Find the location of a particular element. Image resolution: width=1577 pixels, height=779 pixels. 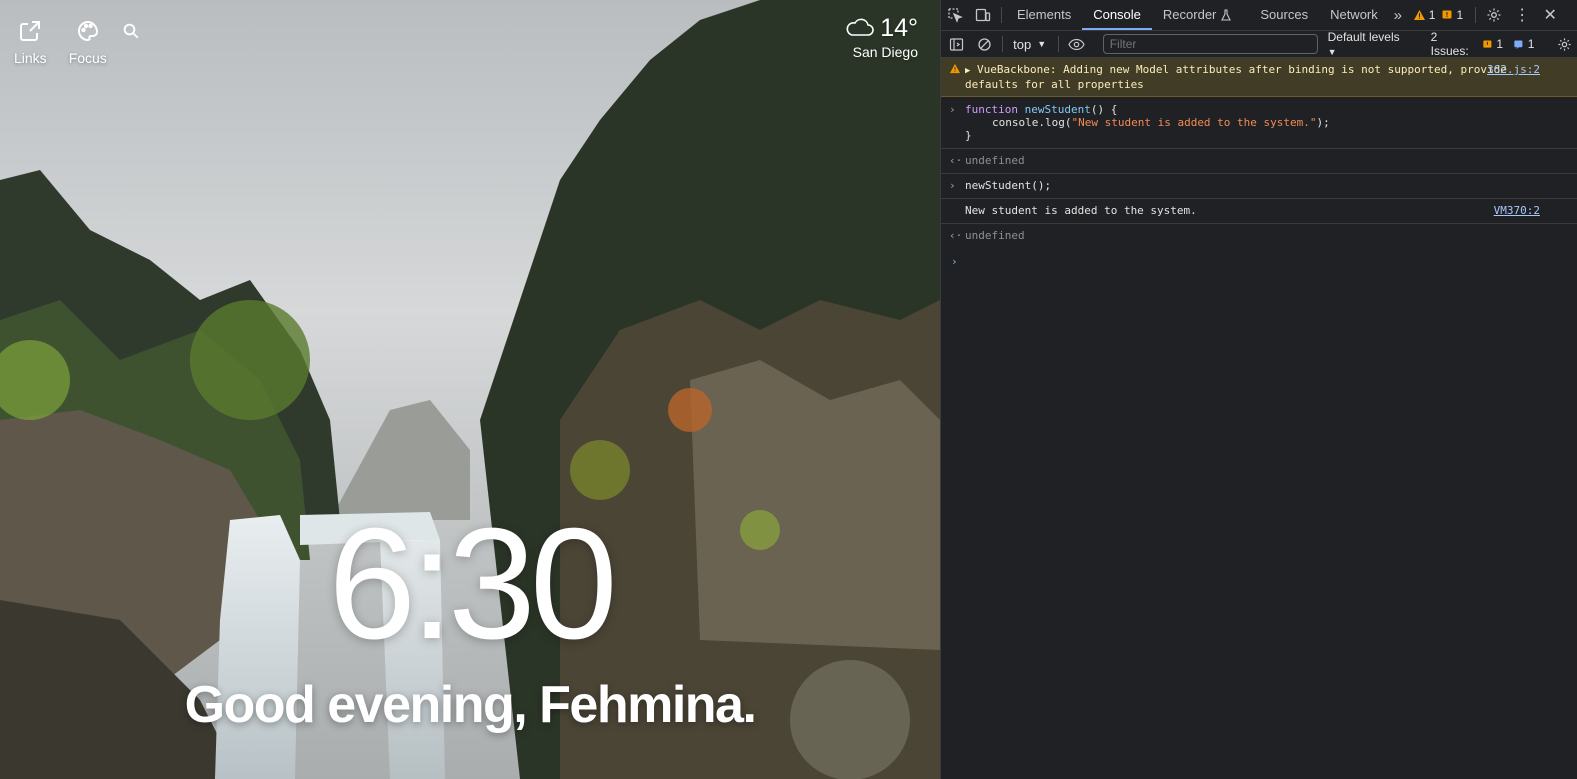

filter-input is located at coordinates (1210, 44).